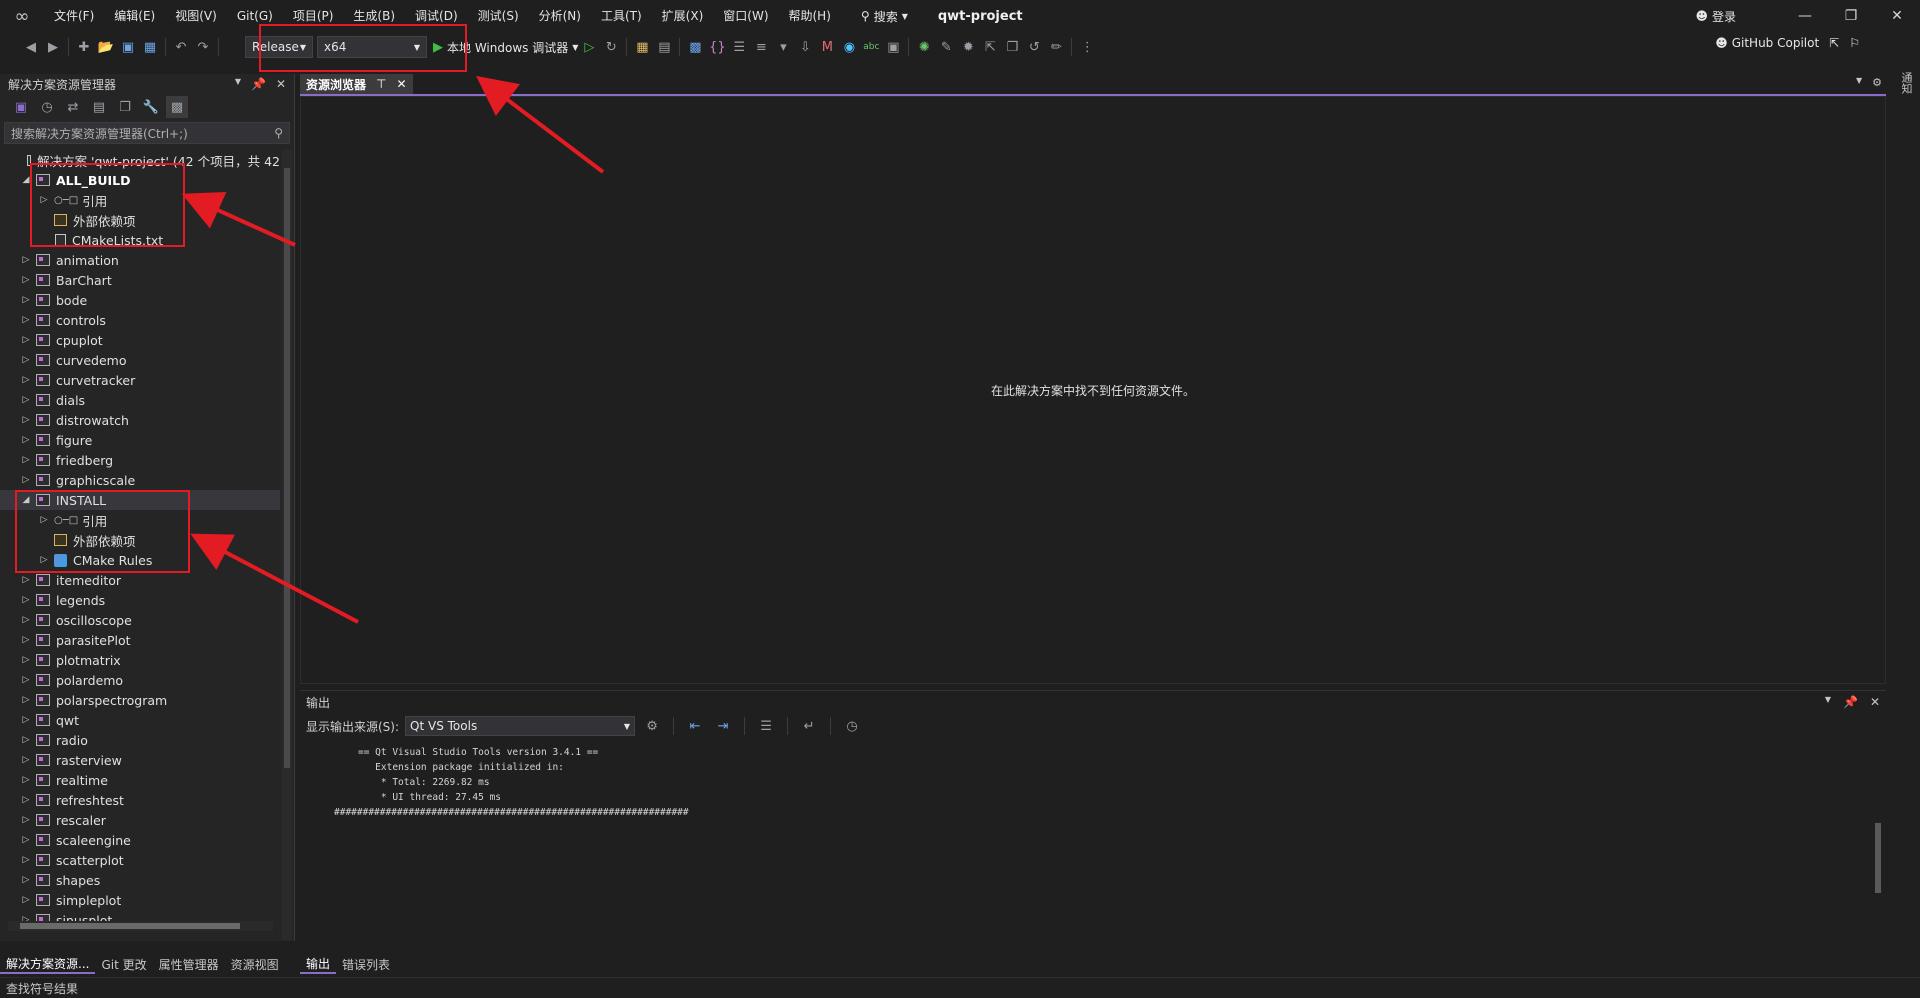 The height and width of the screenshot is (998, 1920). I want to click on solution-search-input: 搜索解决方案资源管理器(Ctrl+;) ⚲, so click(147, 133).